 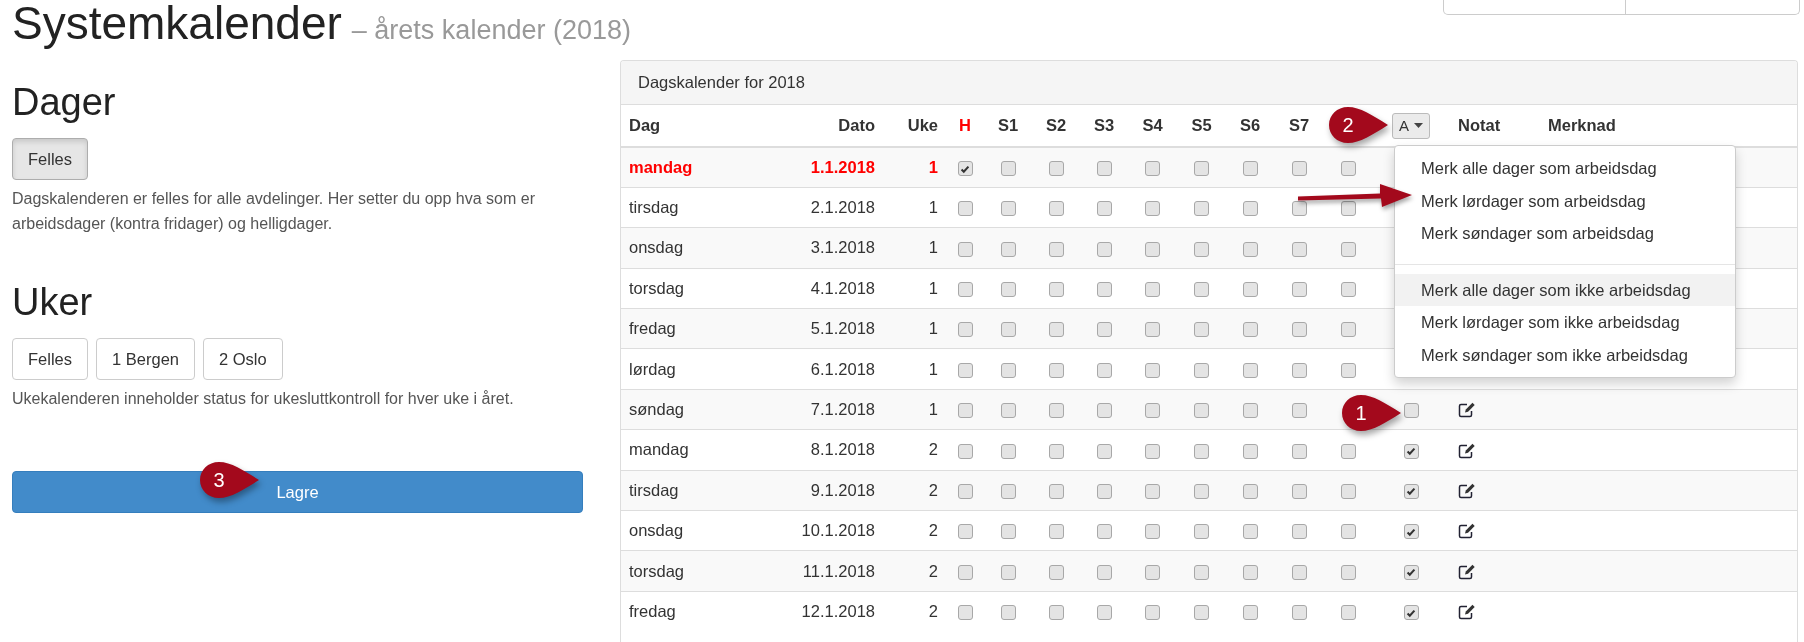 What do you see at coordinates (1578, 168) in the screenshot?
I see `menu-item: Merk alle dager som arbeidsdag` at bounding box center [1578, 168].